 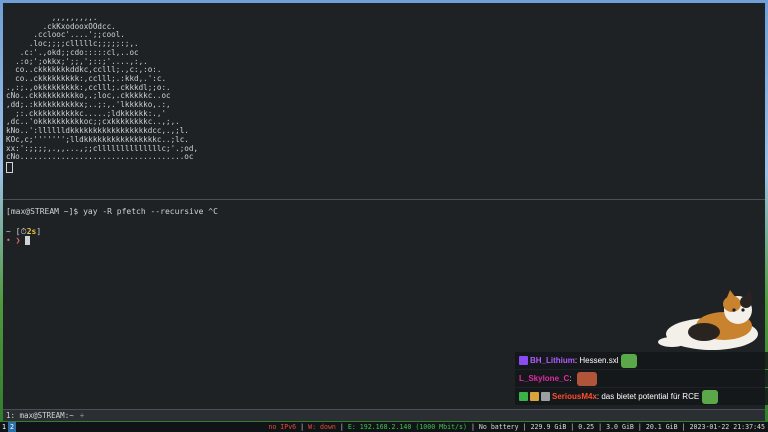 What do you see at coordinates (727, 427) in the screenshot?
I see `clock: 2023-01-22 21:37:45` at bounding box center [727, 427].